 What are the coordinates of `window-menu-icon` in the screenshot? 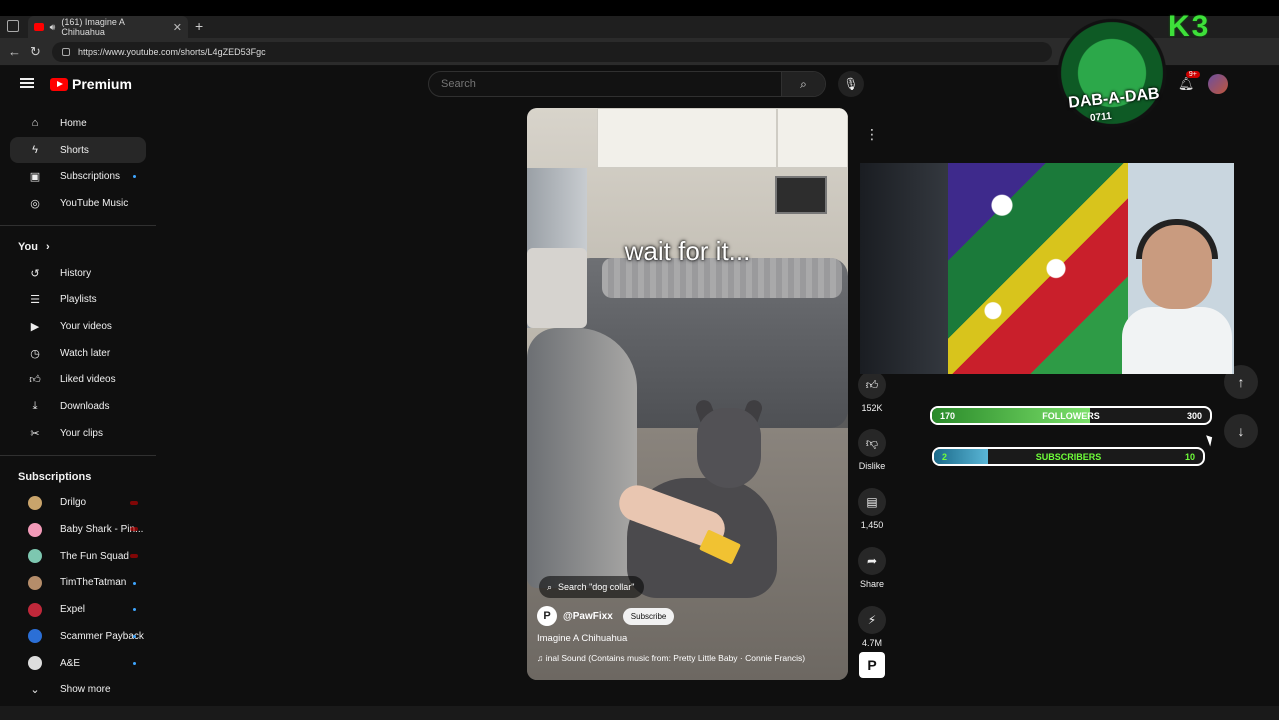 It's located at (13, 26).